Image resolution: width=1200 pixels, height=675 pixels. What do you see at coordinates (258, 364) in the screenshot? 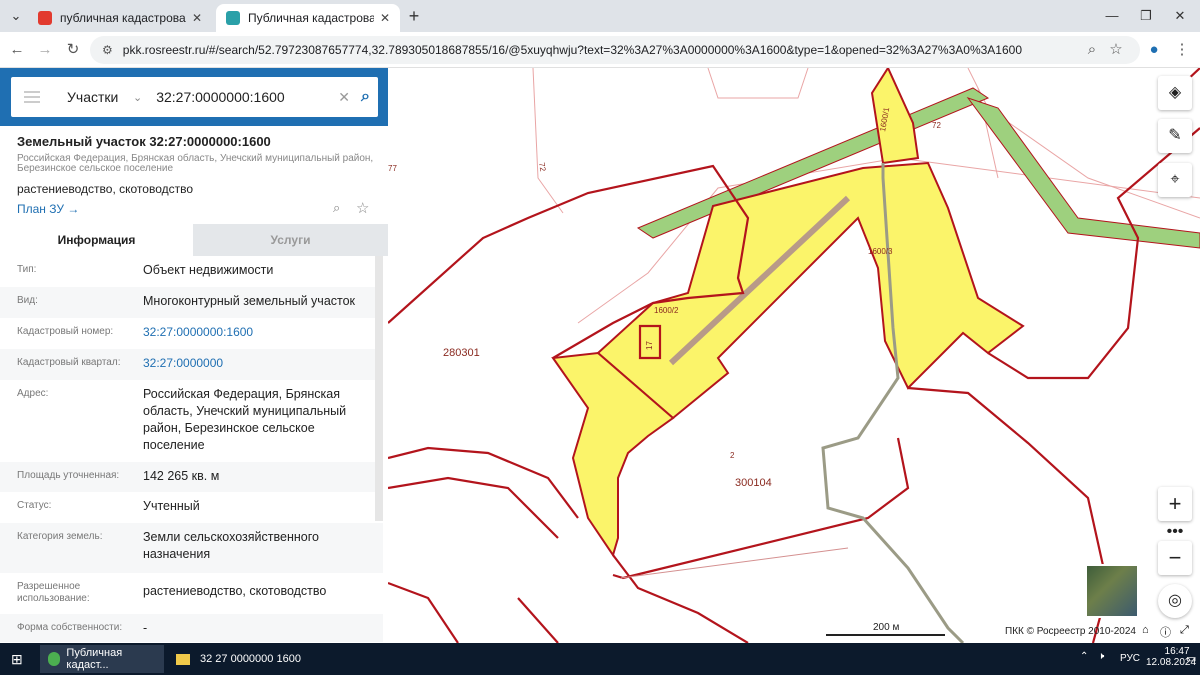
I see `cadastral-quarter-link: 32:27:0000000` at bounding box center [258, 364].